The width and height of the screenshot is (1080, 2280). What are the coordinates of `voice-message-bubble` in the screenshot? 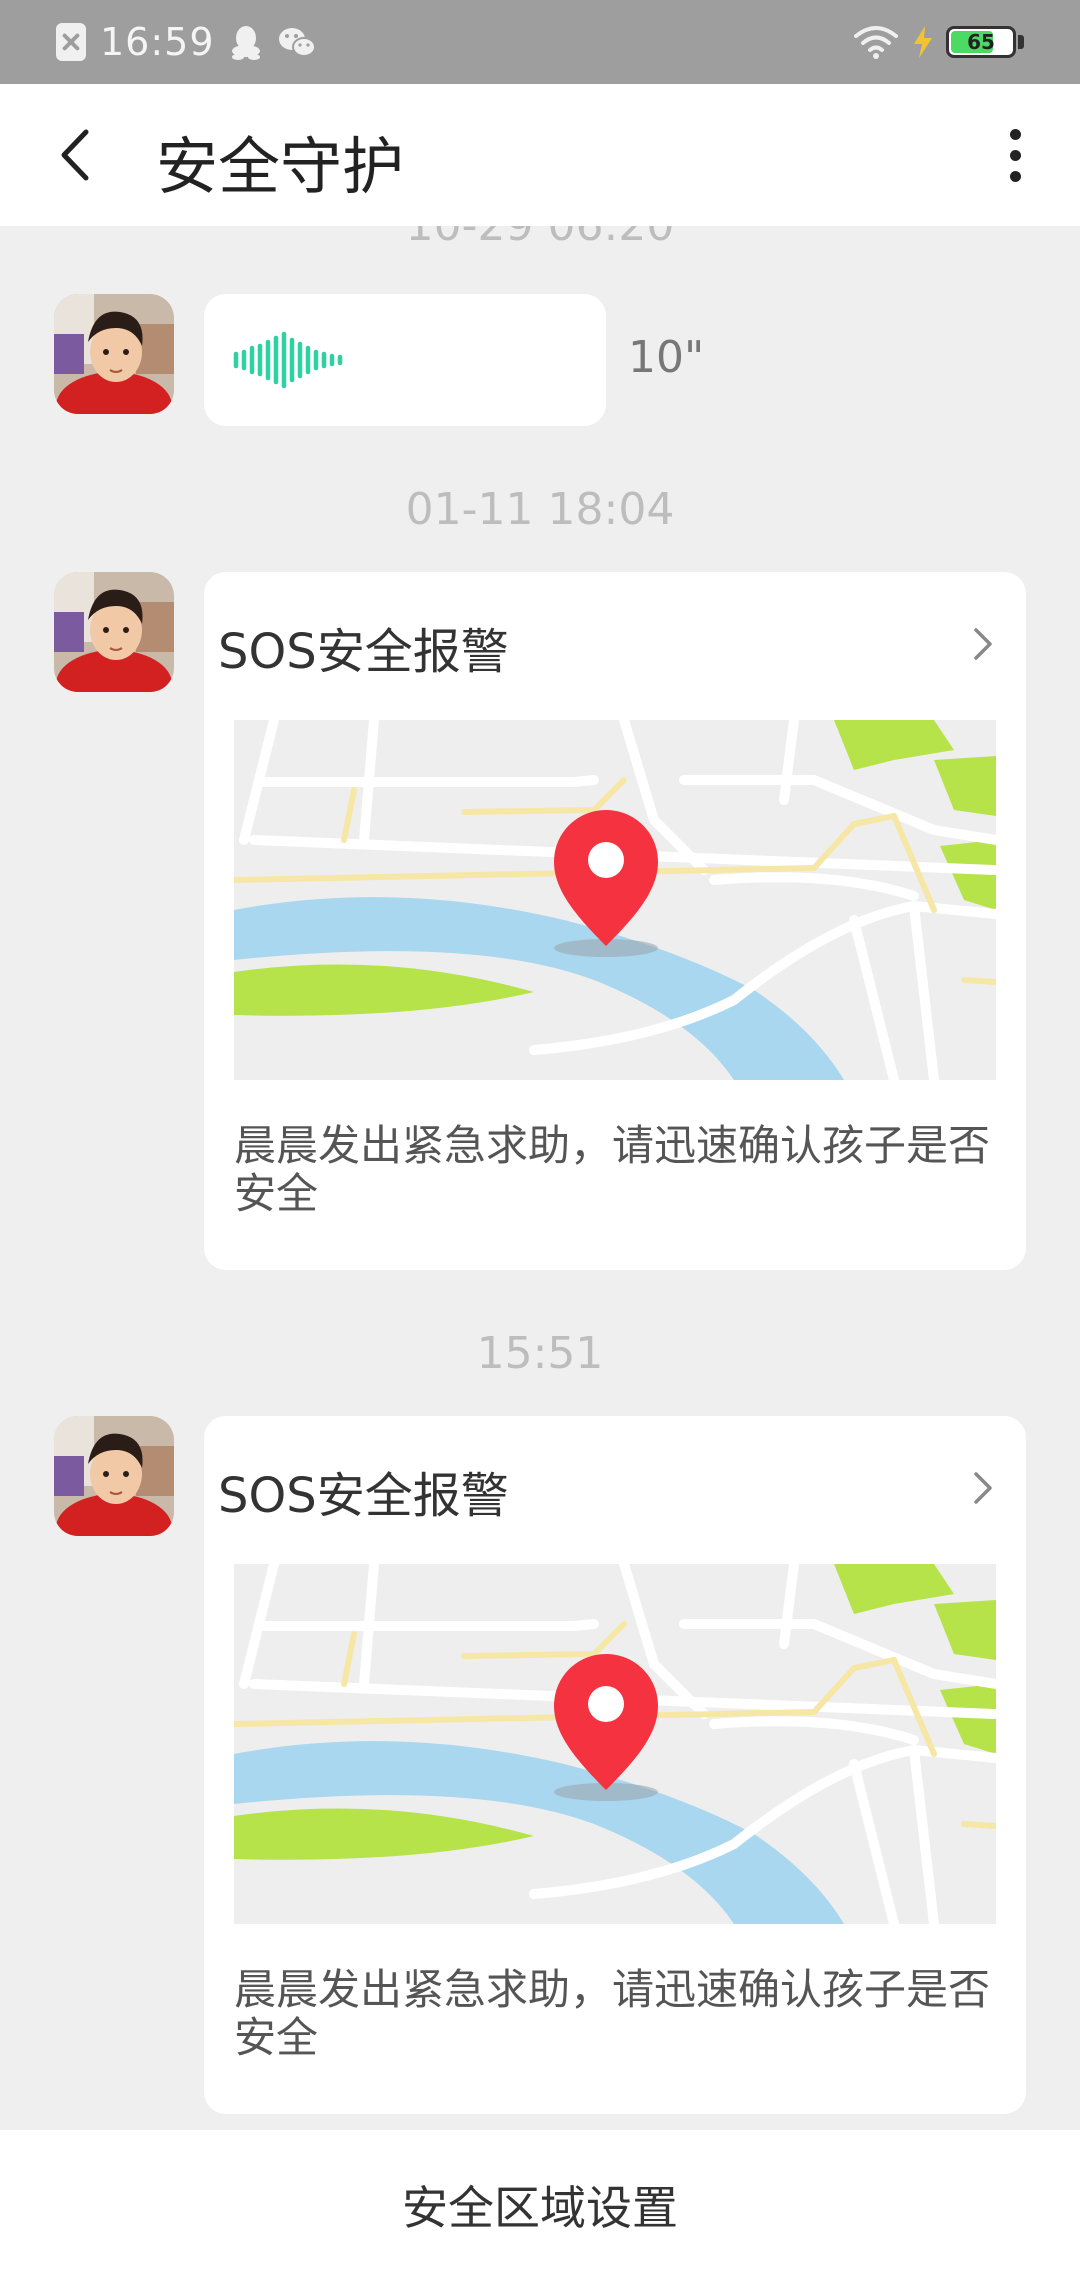 It's located at (405, 360).